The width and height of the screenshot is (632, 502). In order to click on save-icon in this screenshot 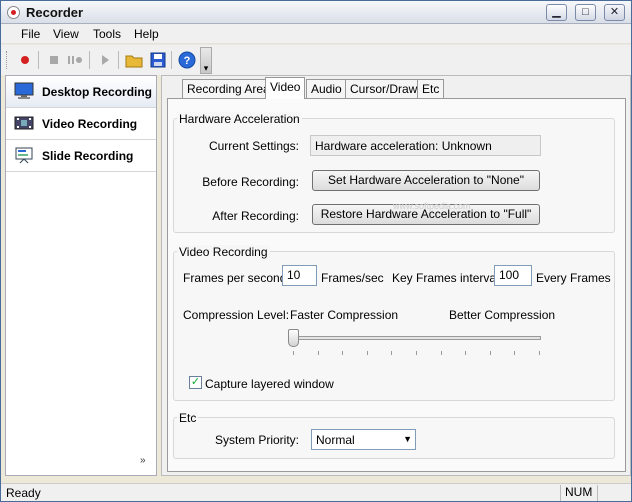, I will do `click(158, 60)`.